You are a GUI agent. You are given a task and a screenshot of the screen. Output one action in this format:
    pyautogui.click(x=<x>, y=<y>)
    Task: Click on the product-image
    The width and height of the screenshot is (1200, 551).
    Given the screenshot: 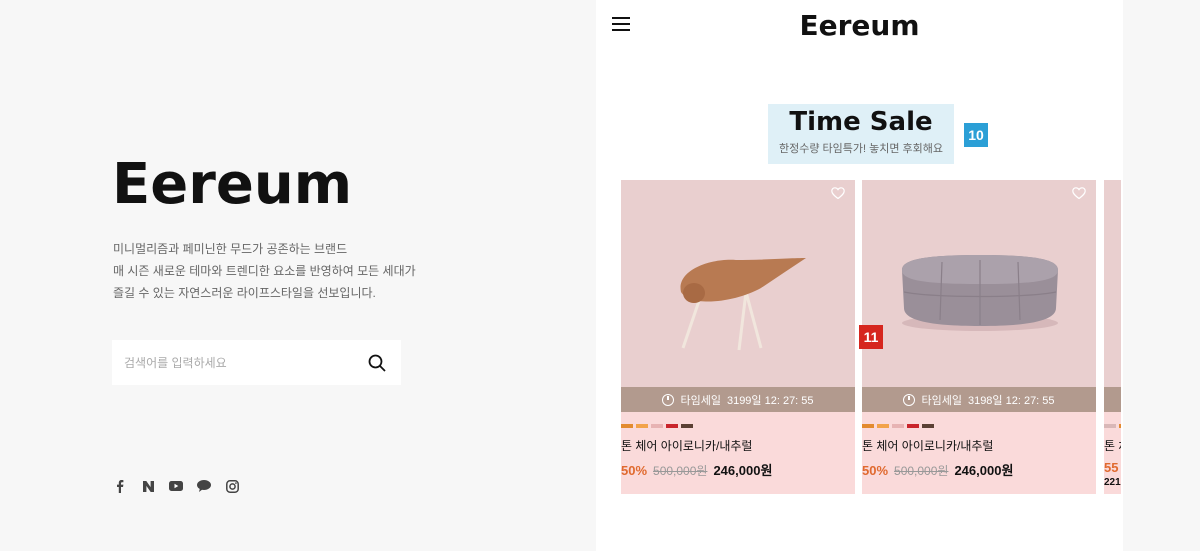 What is the action you would take?
    pyautogui.click(x=1112, y=296)
    